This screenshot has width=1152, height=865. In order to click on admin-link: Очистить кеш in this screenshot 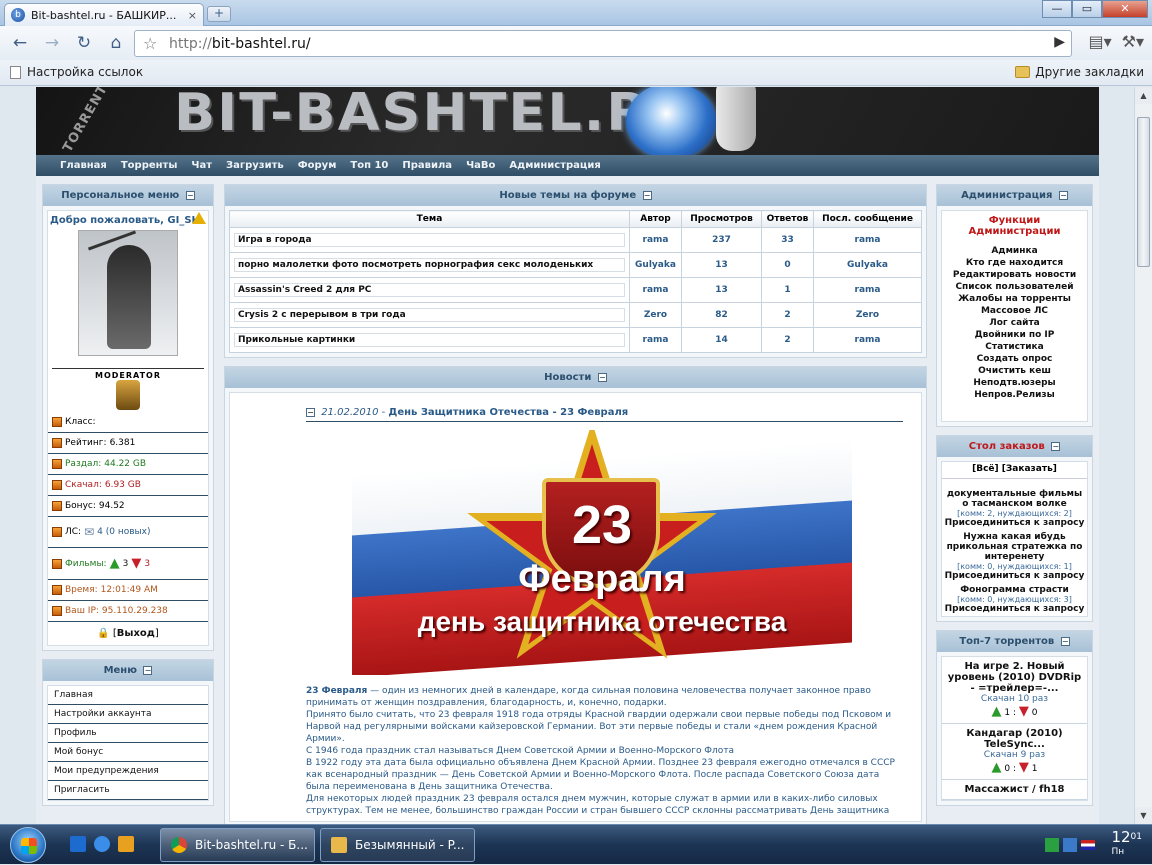, I will do `click(1014, 371)`.